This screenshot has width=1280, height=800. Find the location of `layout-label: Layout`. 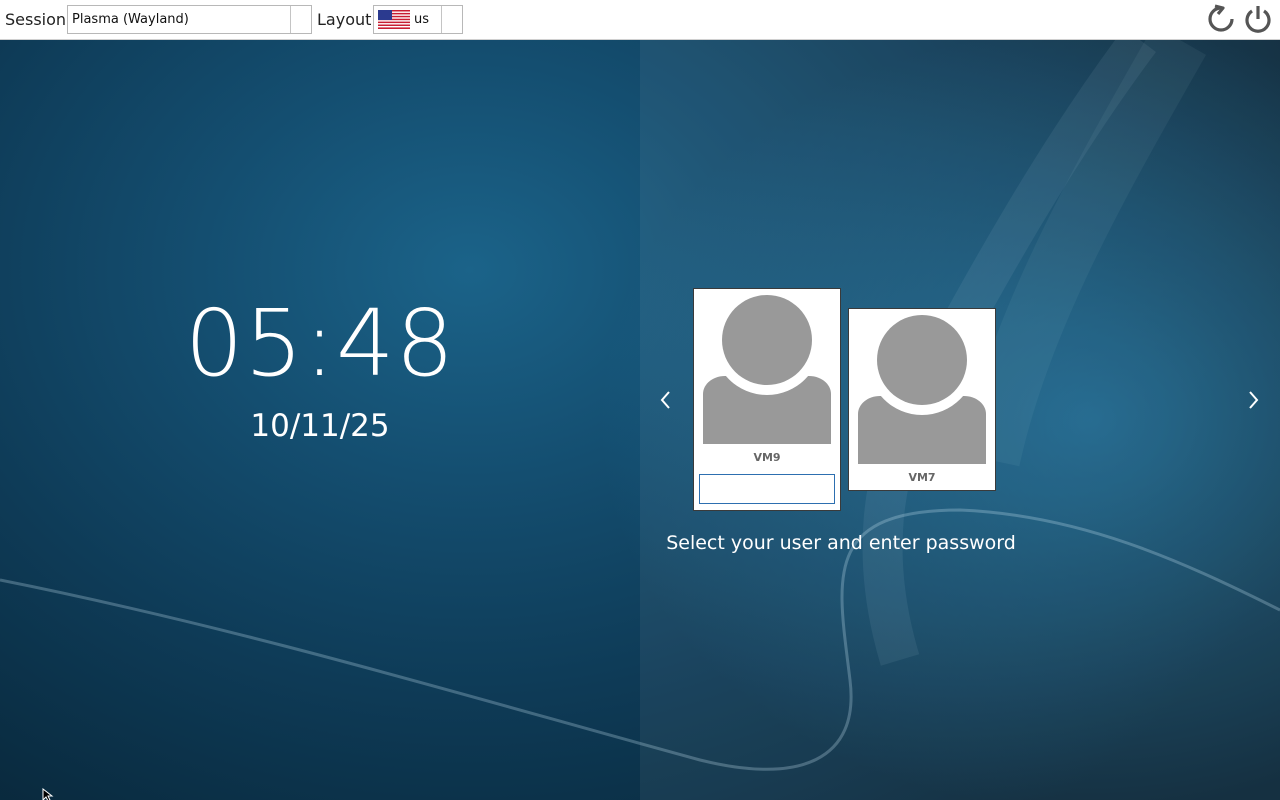

layout-label: Layout is located at coordinates (344, 19).